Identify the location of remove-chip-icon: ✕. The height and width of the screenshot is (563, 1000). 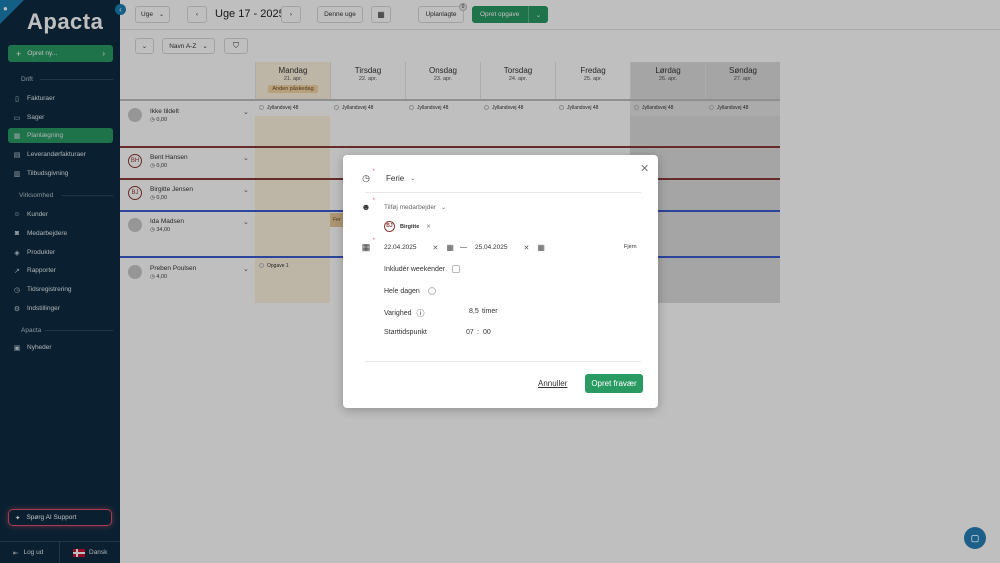
(428, 227).